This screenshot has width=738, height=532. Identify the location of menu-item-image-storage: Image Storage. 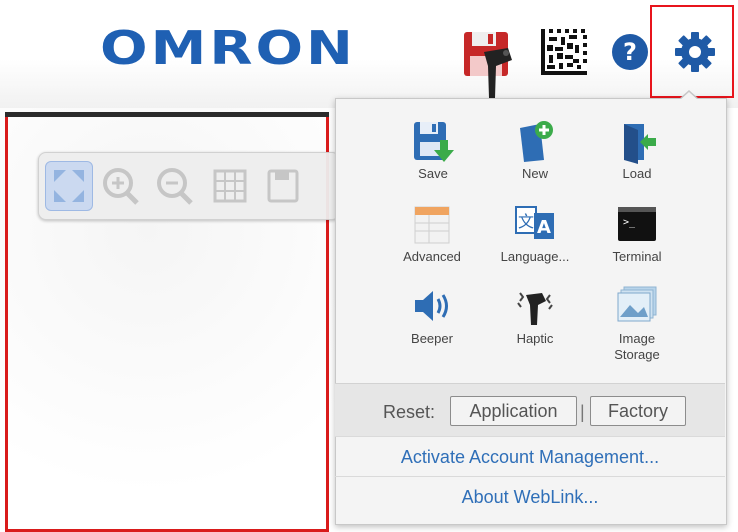
(637, 323).